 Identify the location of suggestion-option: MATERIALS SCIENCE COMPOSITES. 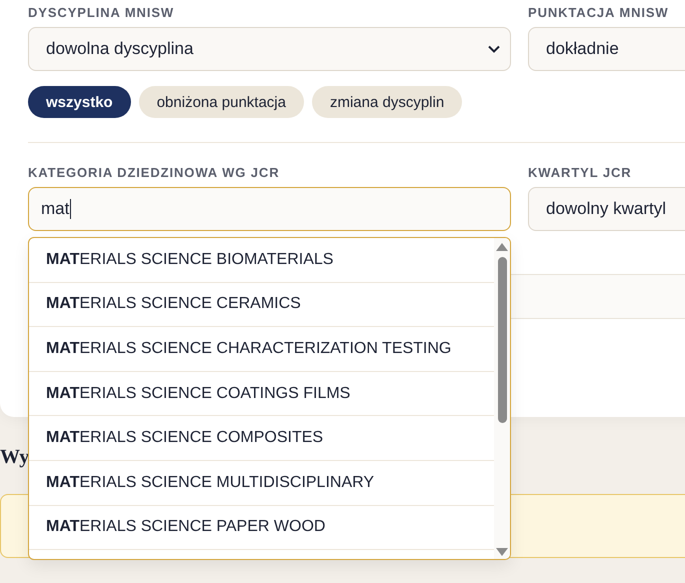
(261, 438).